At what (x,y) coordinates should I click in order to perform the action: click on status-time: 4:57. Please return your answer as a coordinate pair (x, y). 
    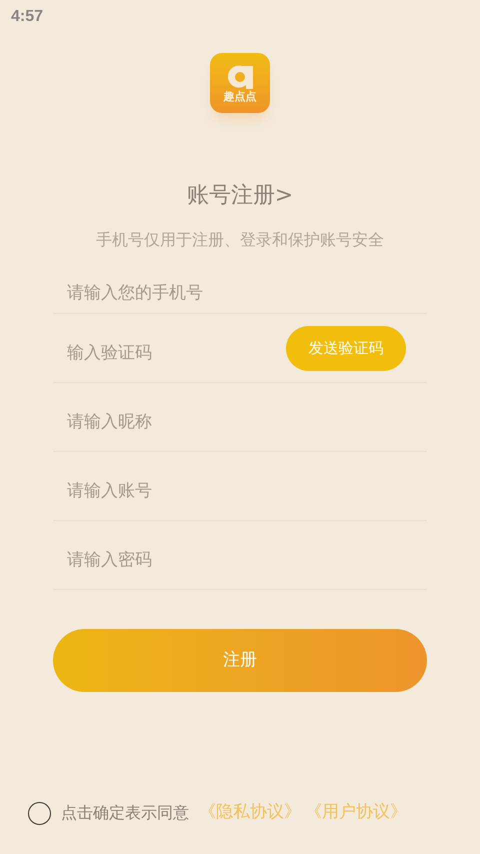
    Looking at the image, I should click on (27, 17).